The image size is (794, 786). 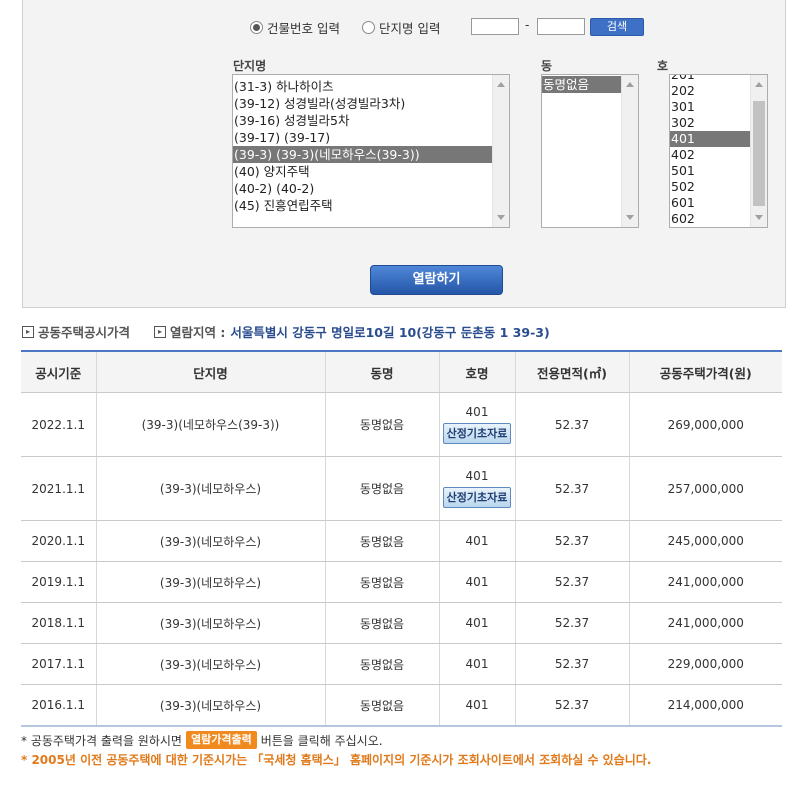 I want to click on header-dong: 동명, so click(x=382, y=371).